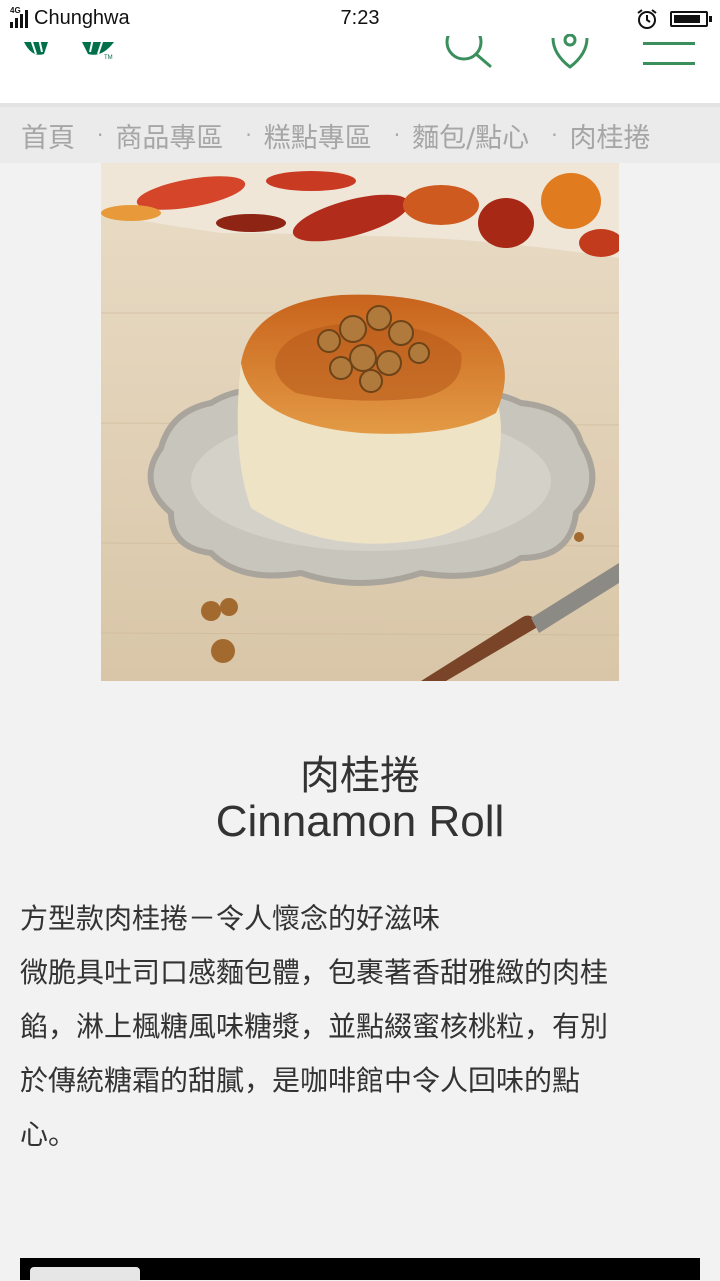  Describe the element at coordinates (300, 1080) in the screenshot. I see `description-line: 於傳統糖霜的甜膩，是咖啡館中令人回味的點` at that location.